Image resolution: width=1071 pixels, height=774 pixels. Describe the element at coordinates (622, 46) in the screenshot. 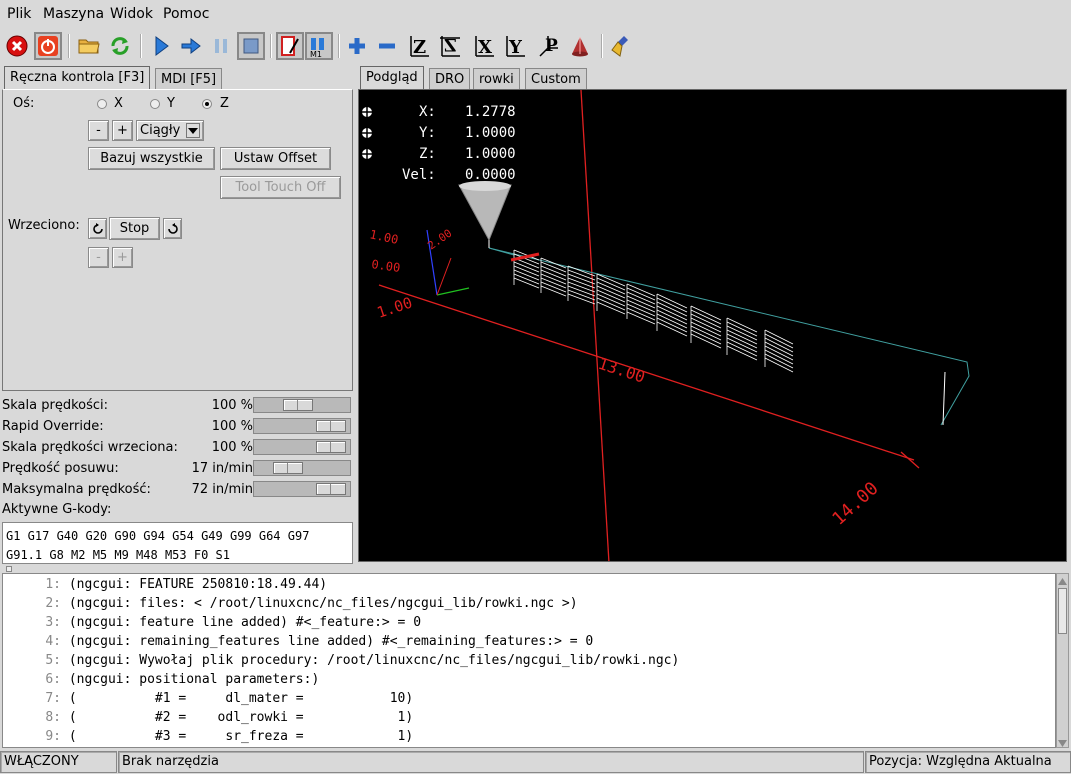

I see `clear-plot-icon` at that location.